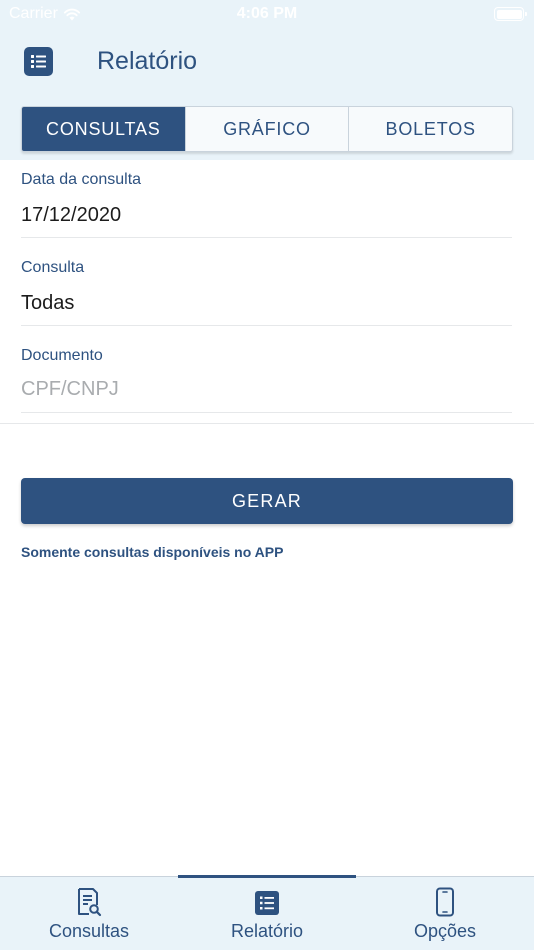 The height and width of the screenshot is (950, 534). Describe the element at coordinates (267, 931) in the screenshot. I see `tab-relatorio-label: Relatório` at that location.